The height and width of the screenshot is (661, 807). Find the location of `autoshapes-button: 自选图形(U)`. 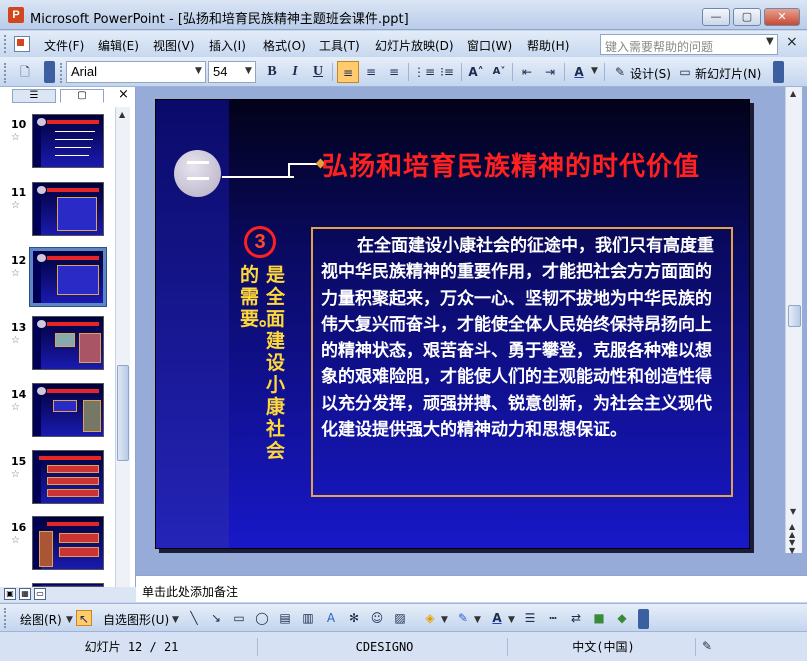

autoshapes-button: 自选图形(U) is located at coordinates (136, 619).